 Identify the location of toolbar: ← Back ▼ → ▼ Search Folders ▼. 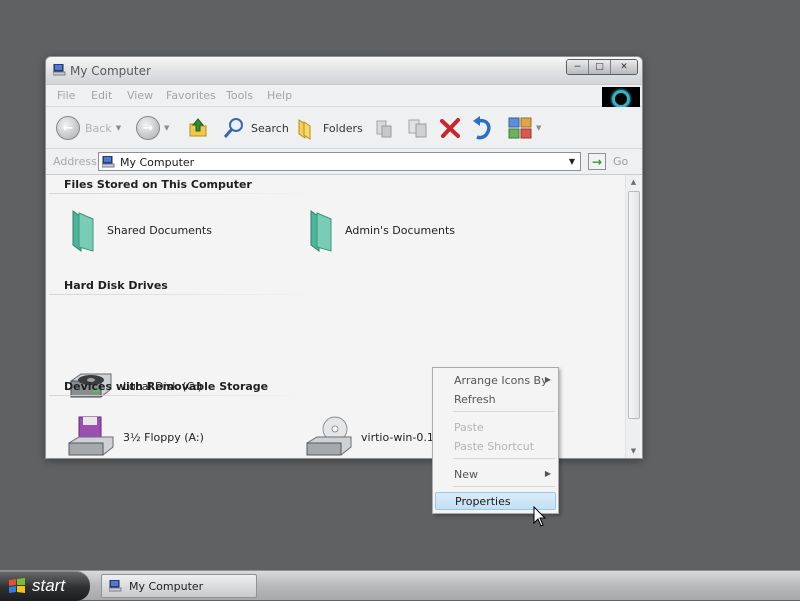
(344, 128).